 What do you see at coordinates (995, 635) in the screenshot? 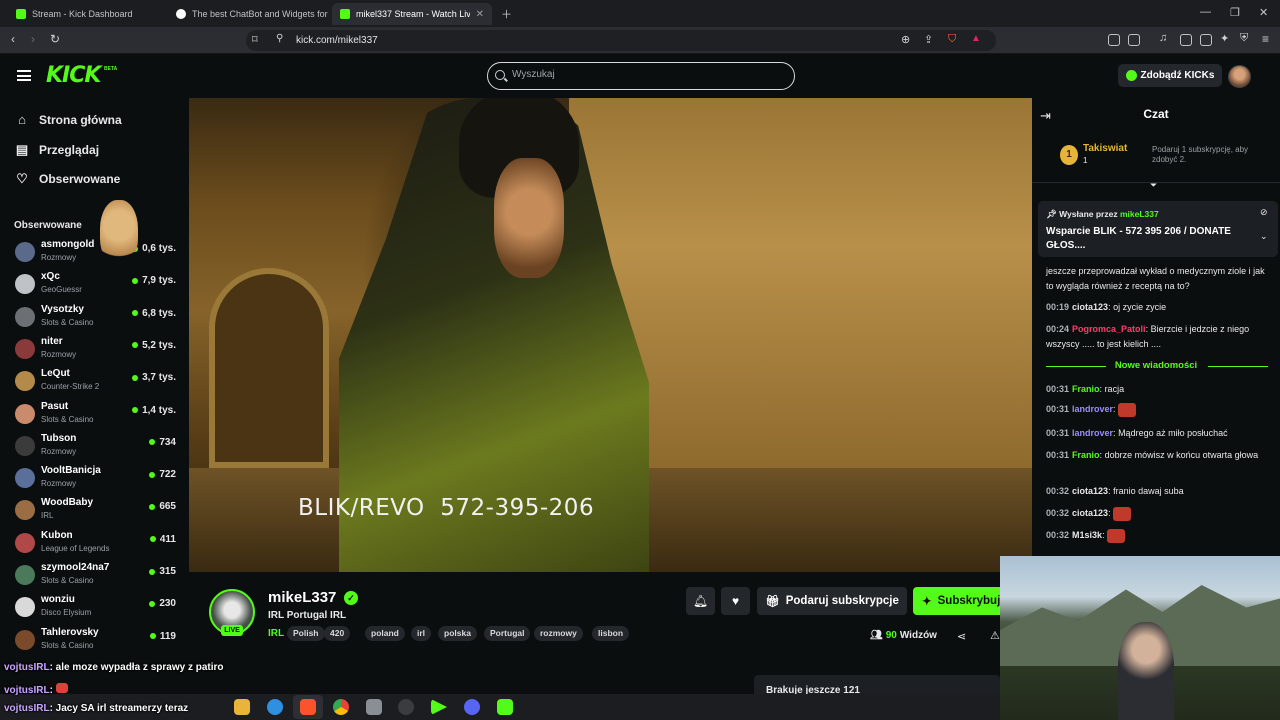
I see `report-icon: ⚠` at bounding box center [995, 635].